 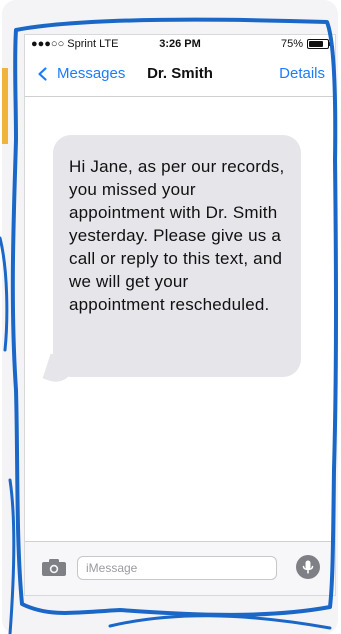 I want to click on status-bar: ●●●○○ Sprint LTE 3:26 PM 75%, so click(x=180, y=44).